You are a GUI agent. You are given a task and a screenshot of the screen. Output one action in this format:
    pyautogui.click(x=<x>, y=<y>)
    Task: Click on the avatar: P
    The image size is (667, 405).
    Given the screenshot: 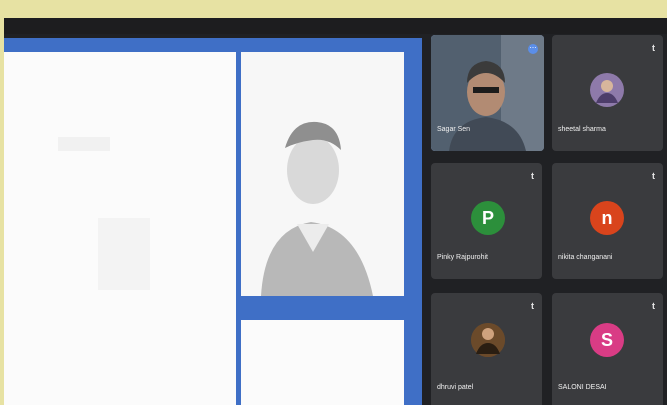 What is the action you would take?
    pyautogui.click(x=488, y=218)
    